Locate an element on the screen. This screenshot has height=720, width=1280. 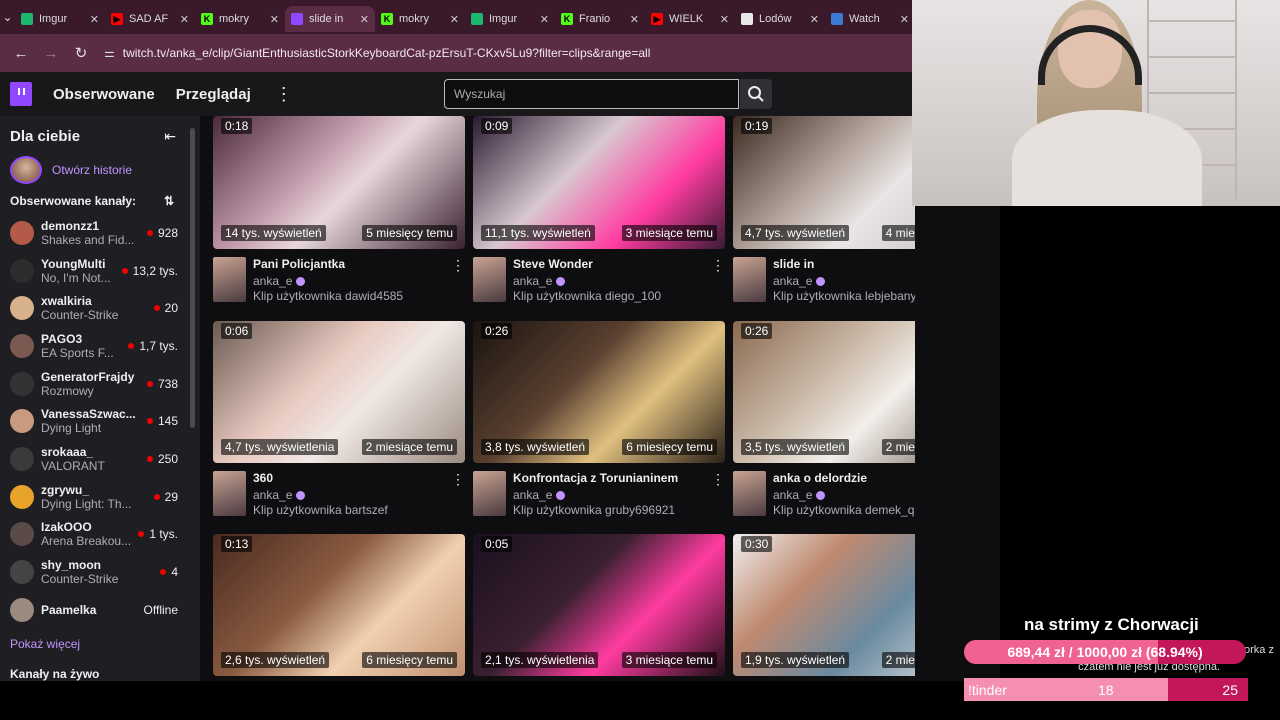
followed-channel: zgrywu_ Dying Light: Th... 29 is located at coordinates (100, 497).